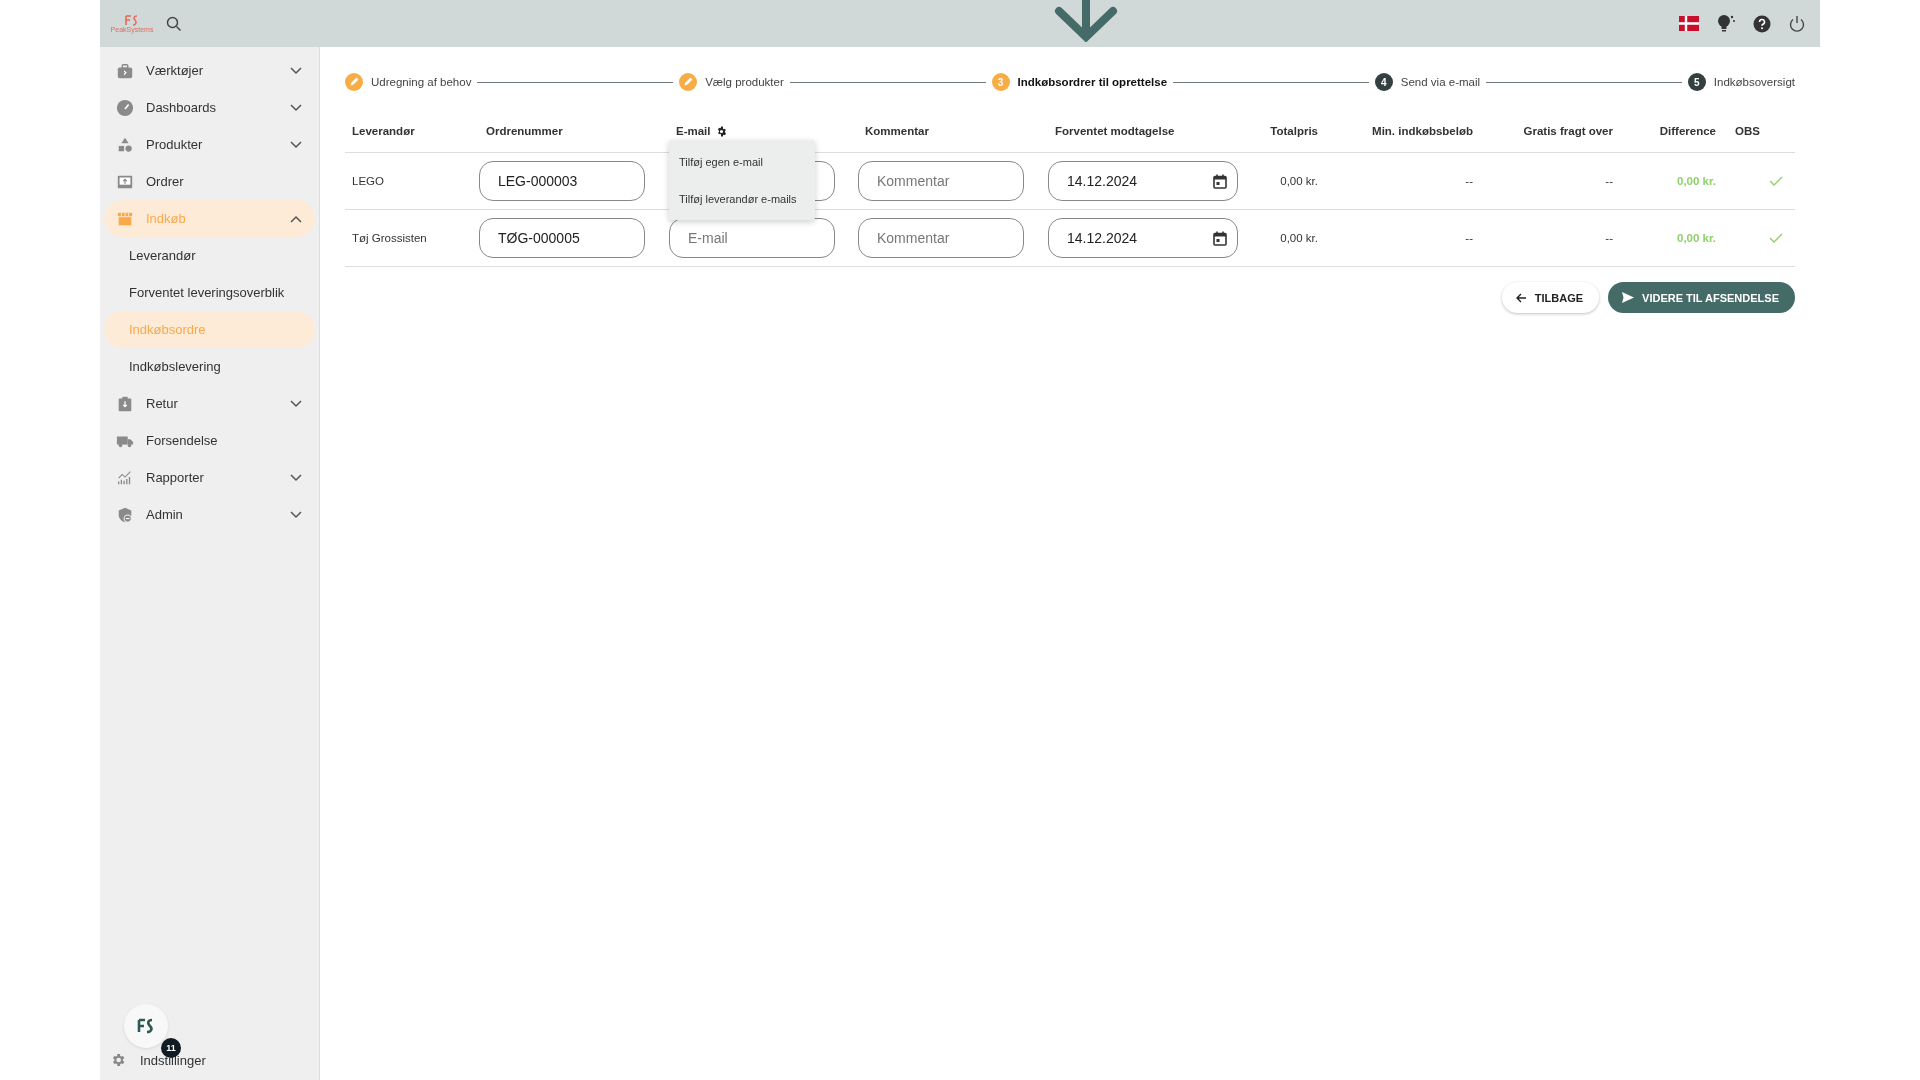 This screenshot has width=1920, height=1080. Describe the element at coordinates (1383, 82) in the screenshot. I see `step-indicator: 4` at that location.